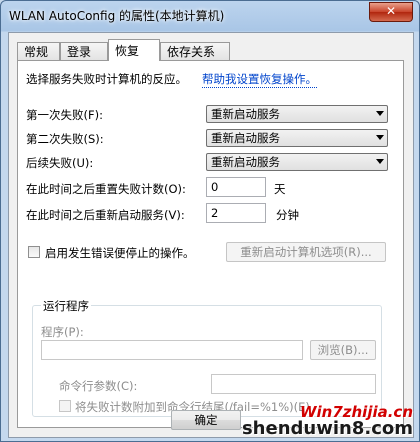 This screenshot has width=420, height=442. Describe the element at coordinates (117, 16) in the screenshot. I see `window-title: WLAN AutoConfig 的属性(本地计算机)` at that location.